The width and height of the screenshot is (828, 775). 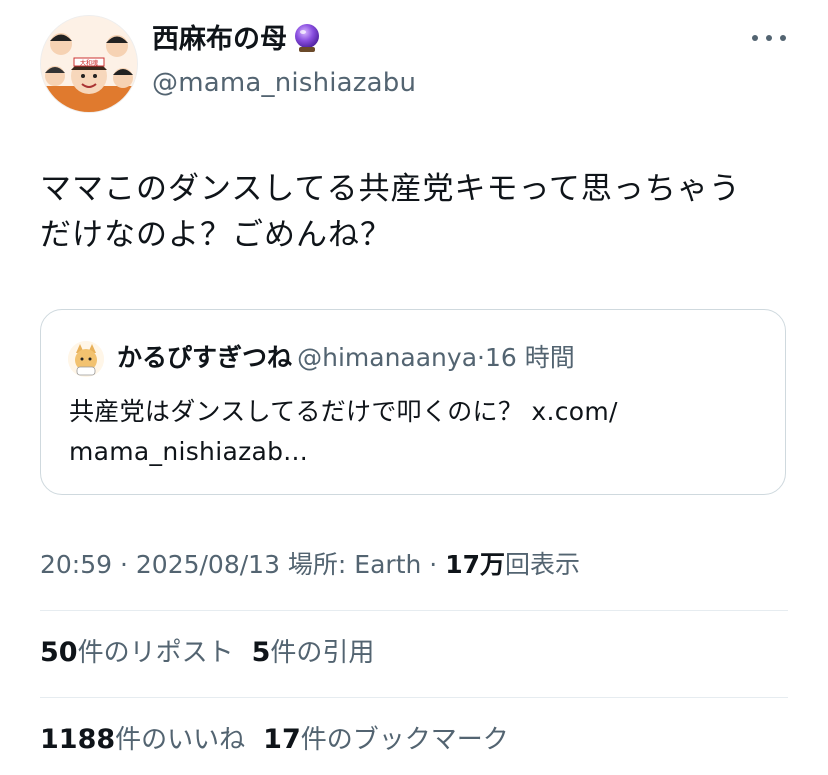 I want to click on avatar-illustration: 大和魂, so click(x=89, y=64).